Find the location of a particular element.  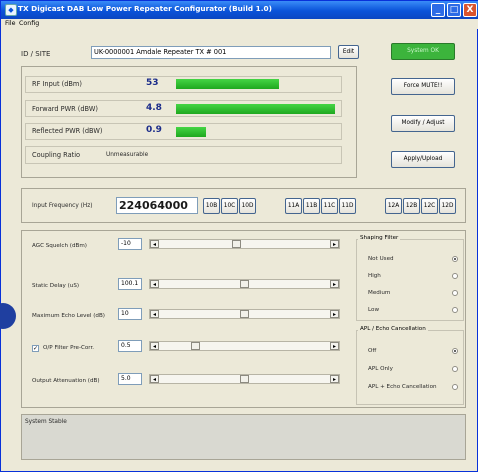

static-delay-label: Static Delay (uS) is located at coordinates (56, 286).